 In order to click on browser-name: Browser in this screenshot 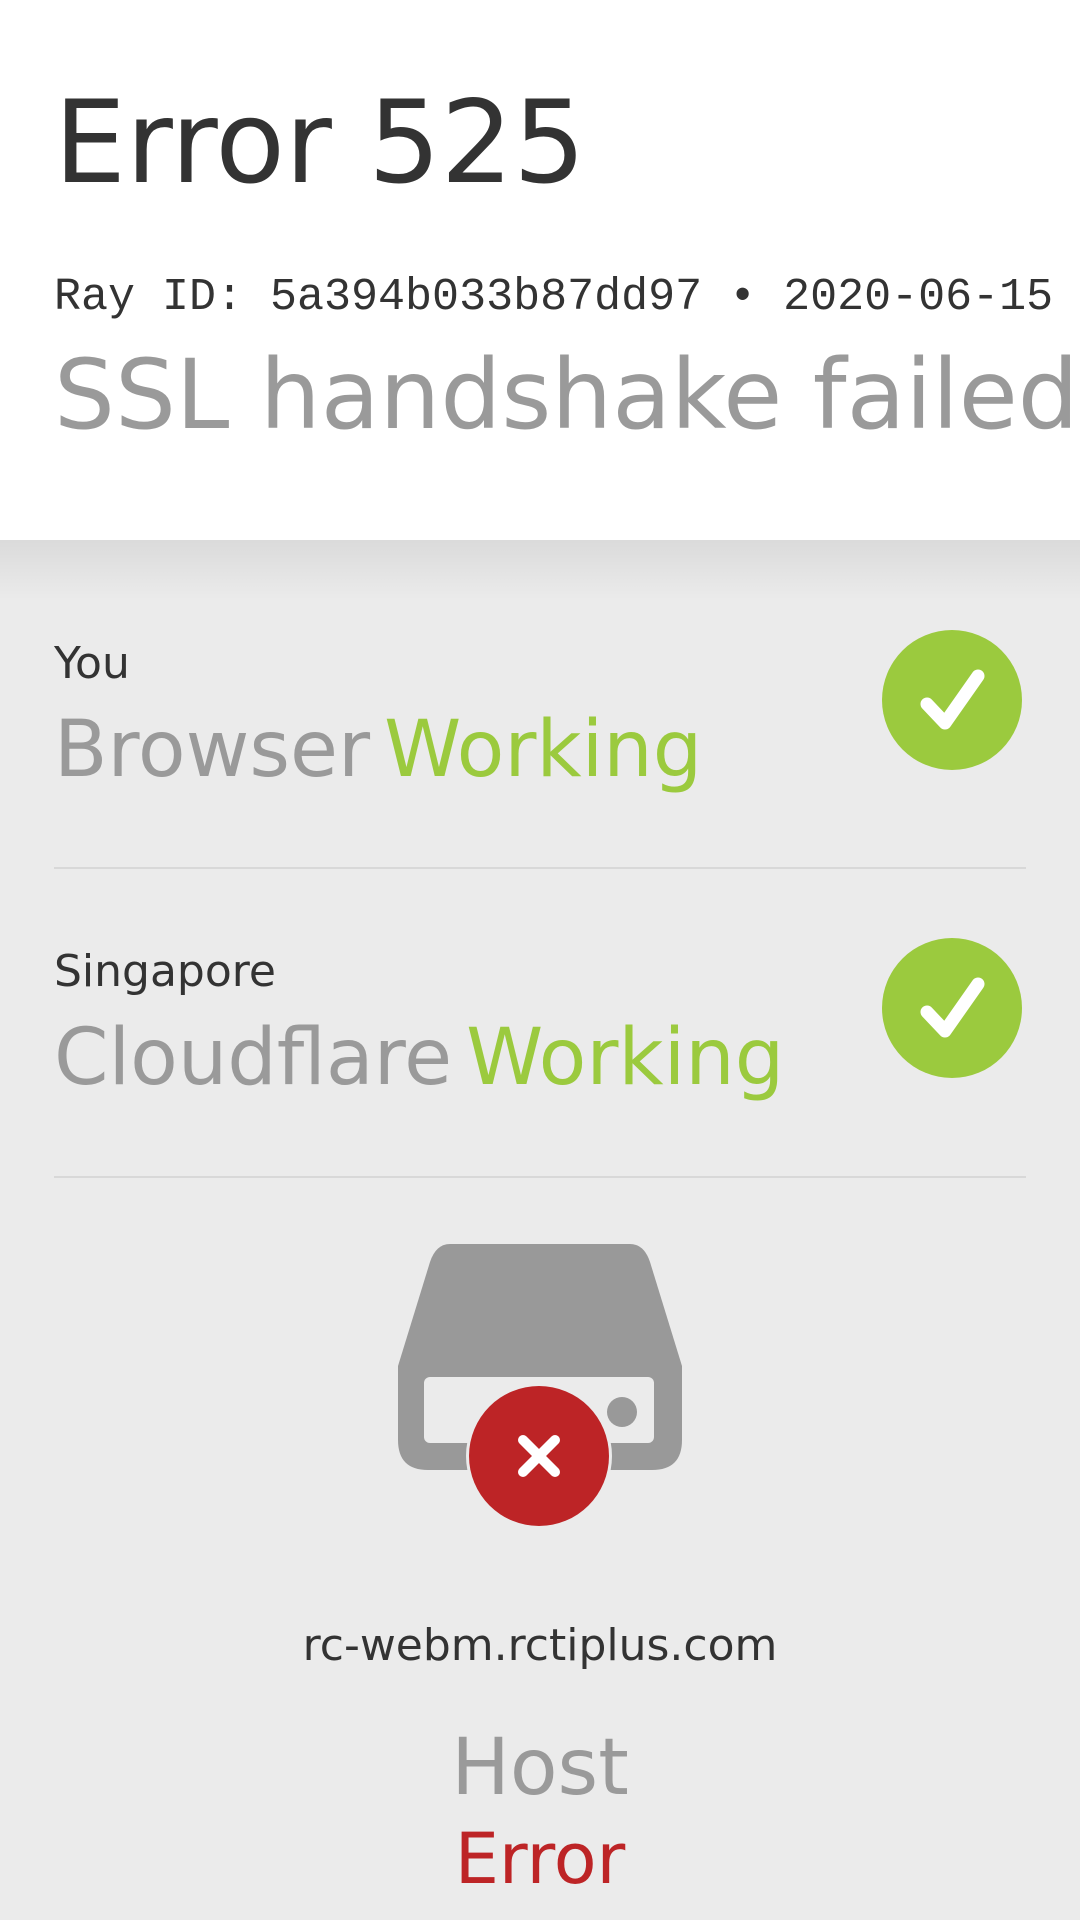, I will do `click(212, 750)`.